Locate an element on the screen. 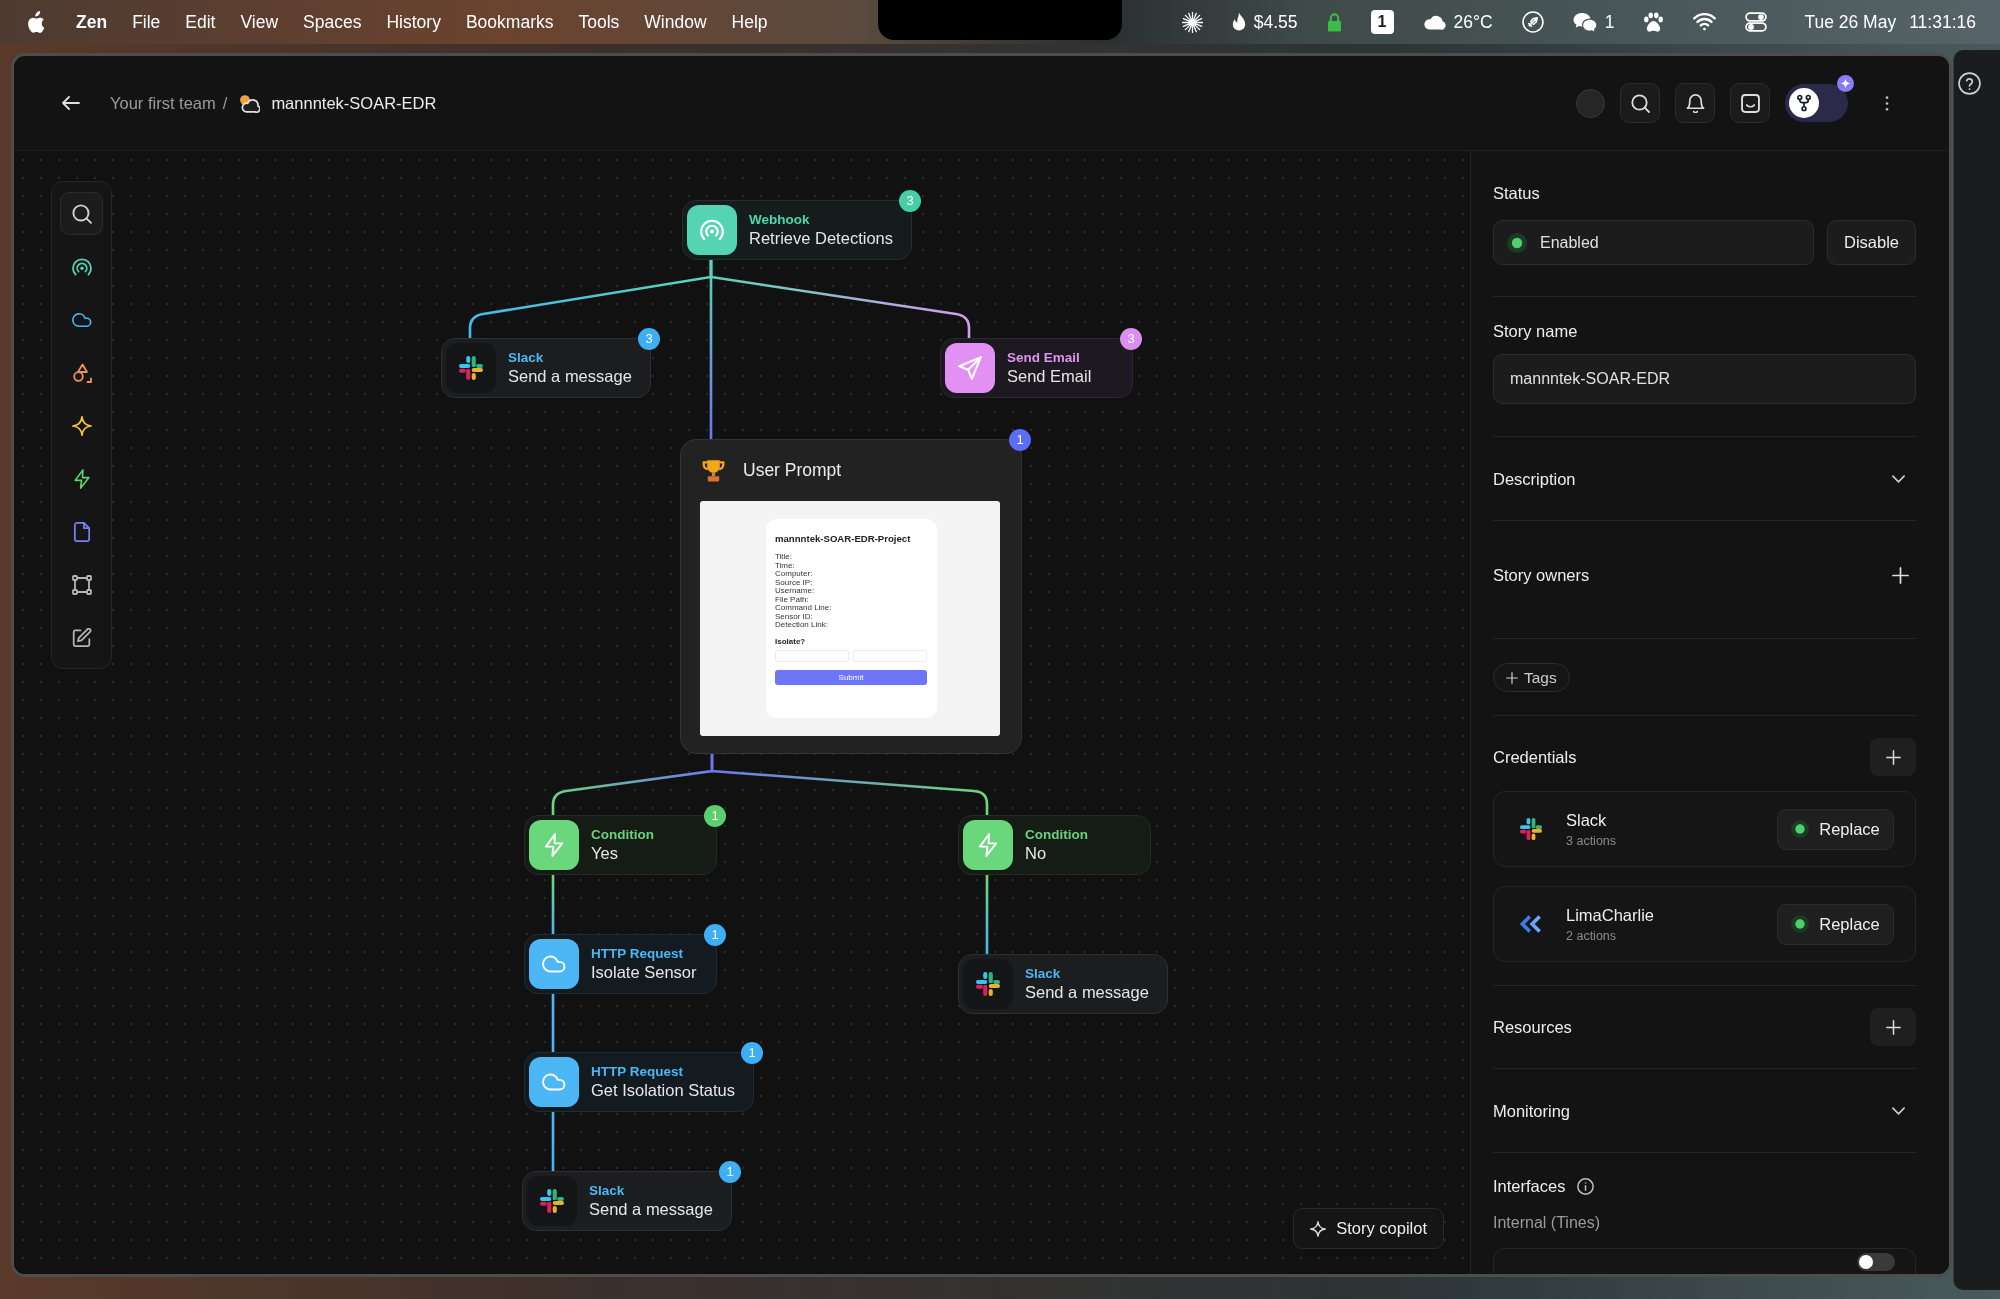 Image resolution: width=2000 pixels, height=1299 pixels. form-field-label: Source IP: is located at coordinates (794, 582).